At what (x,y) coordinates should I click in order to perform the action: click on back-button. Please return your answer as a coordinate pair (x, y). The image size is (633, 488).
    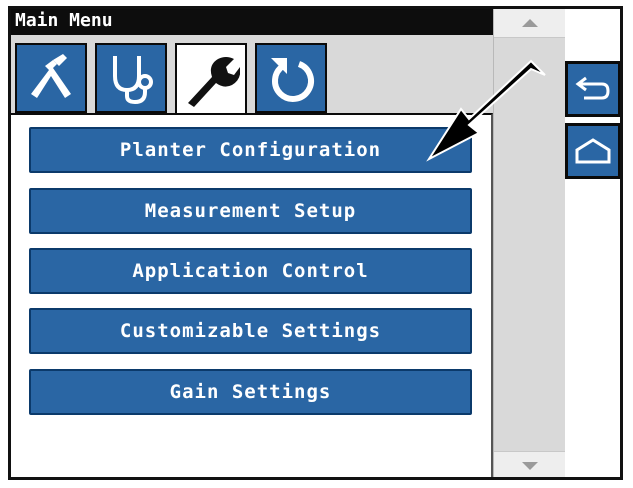
    Looking at the image, I should click on (592, 89).